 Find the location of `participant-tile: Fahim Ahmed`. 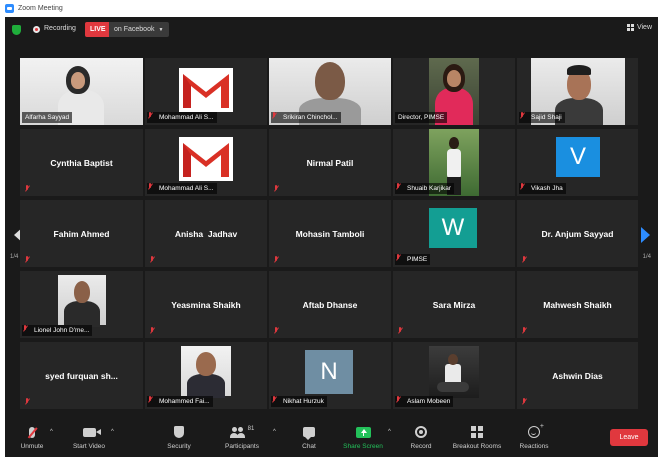

participant-tile: Fahim Ahmed is located at coordinates (81, 233).